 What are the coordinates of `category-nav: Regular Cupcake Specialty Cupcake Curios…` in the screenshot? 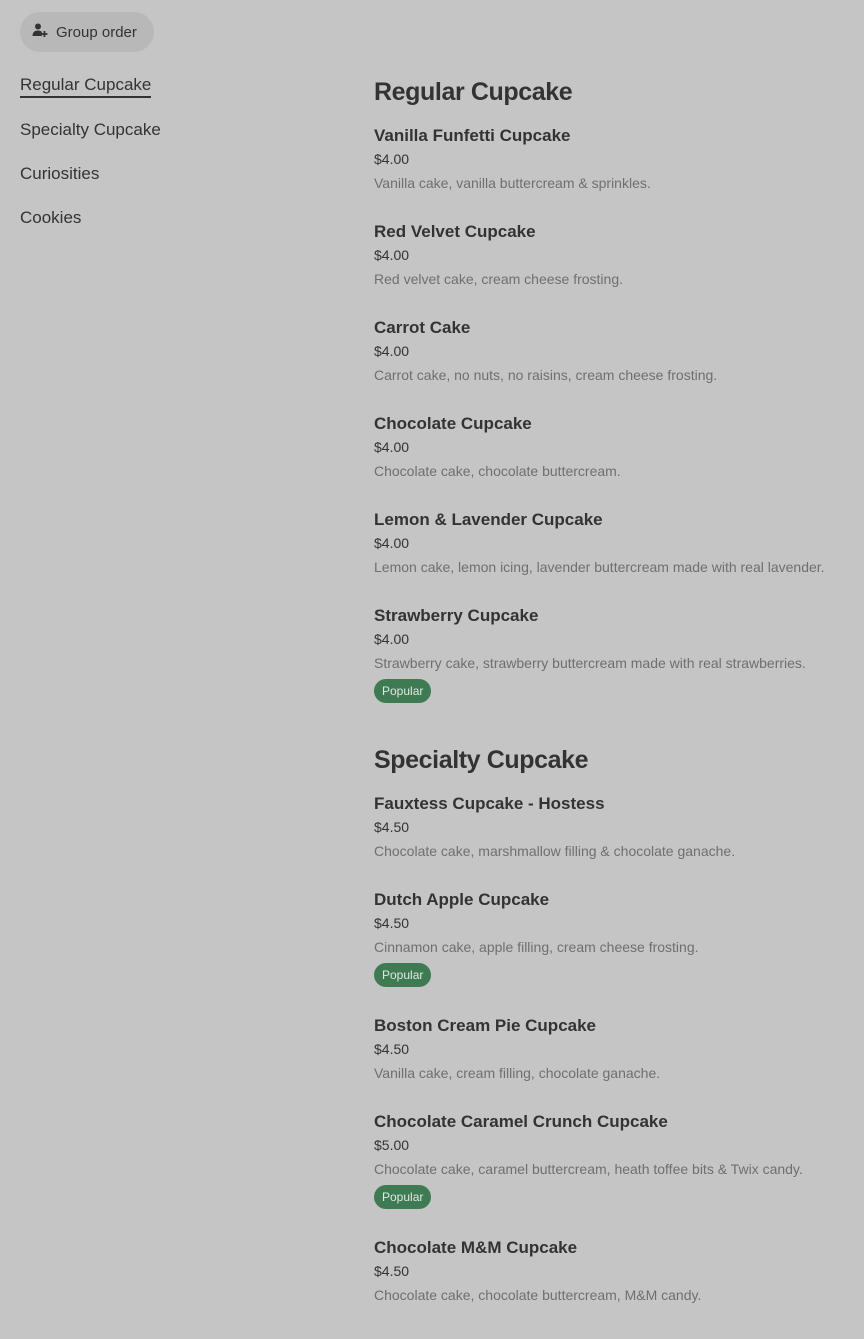 It's located at (170, 162).